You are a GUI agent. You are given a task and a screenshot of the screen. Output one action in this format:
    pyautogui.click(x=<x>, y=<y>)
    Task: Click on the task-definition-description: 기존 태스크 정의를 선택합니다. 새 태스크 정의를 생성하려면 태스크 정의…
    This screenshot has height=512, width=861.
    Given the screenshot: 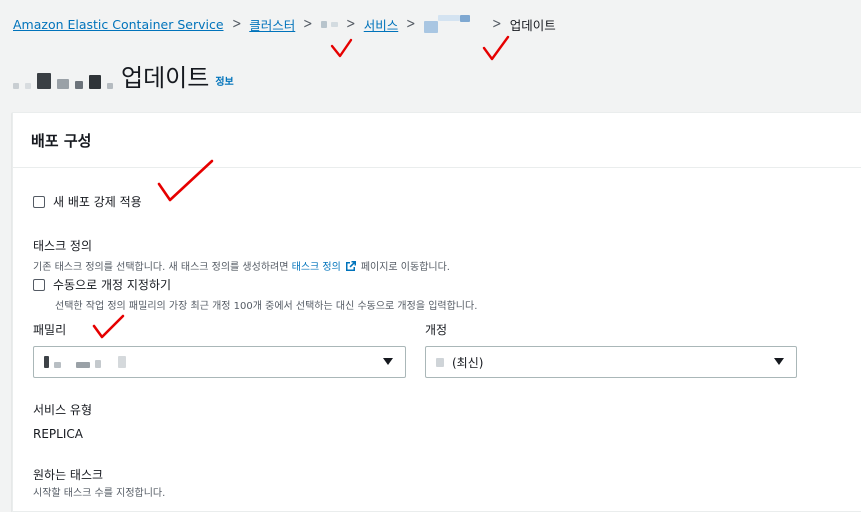 What is the action you would take?
    pyautogui.click(x=241, y=265)
    